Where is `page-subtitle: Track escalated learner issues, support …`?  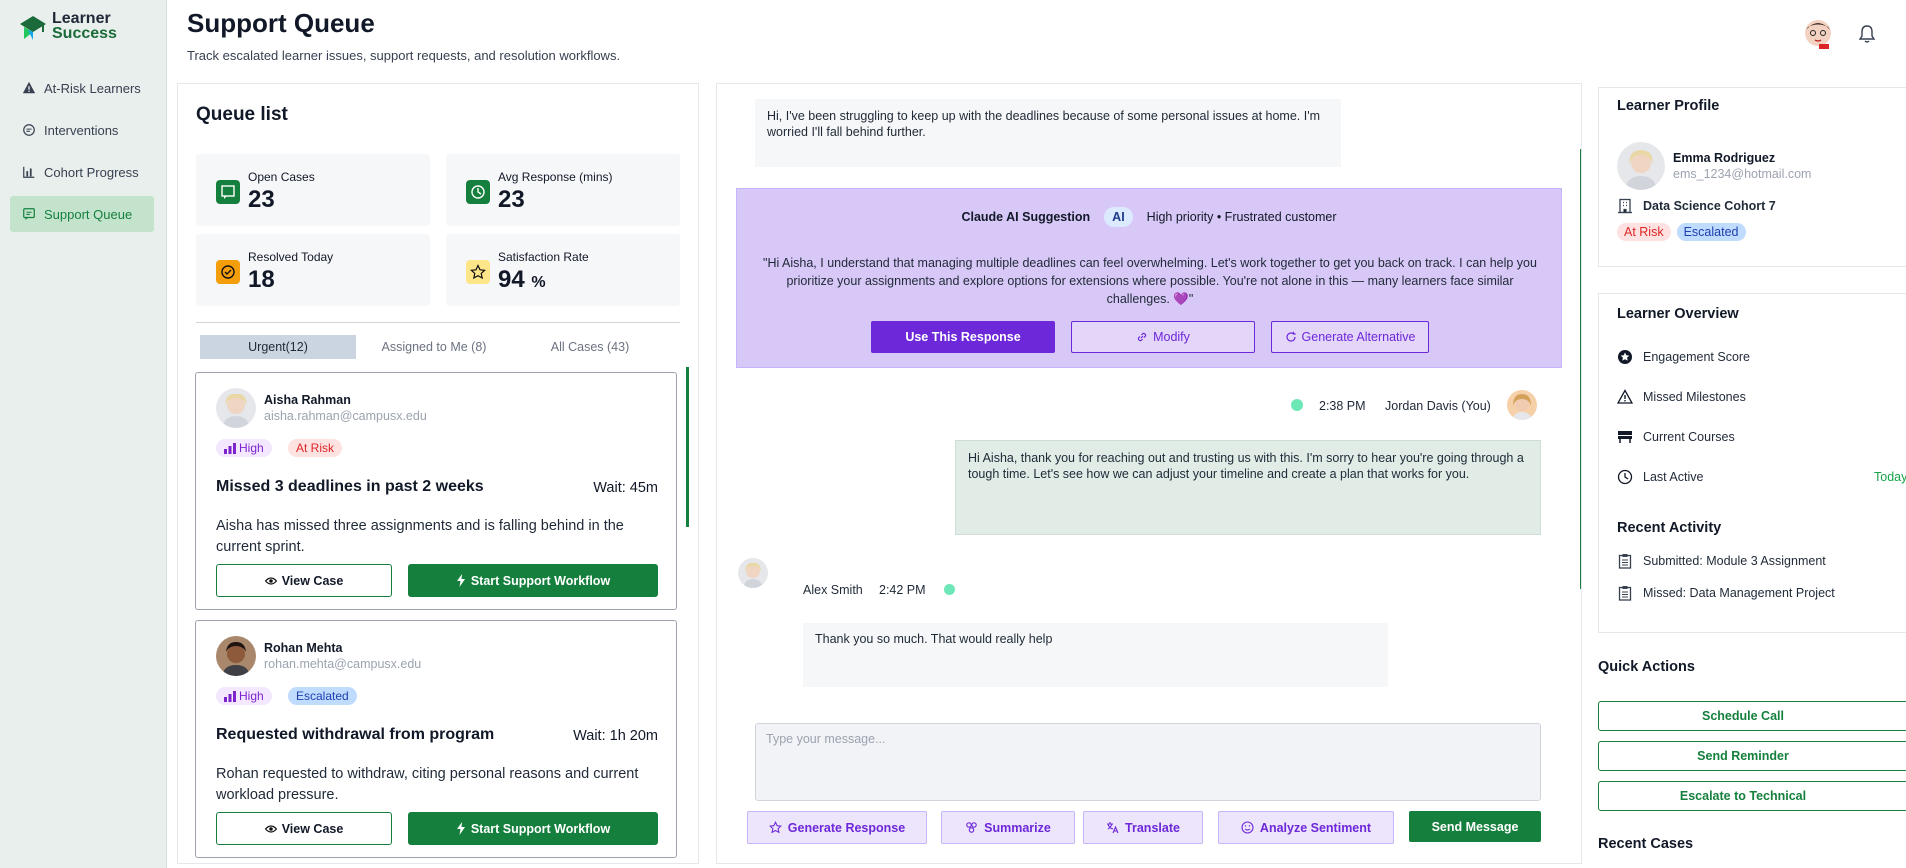
page-subtitle: Track escalated learner issues, support … is located at coordinates (404, 55).